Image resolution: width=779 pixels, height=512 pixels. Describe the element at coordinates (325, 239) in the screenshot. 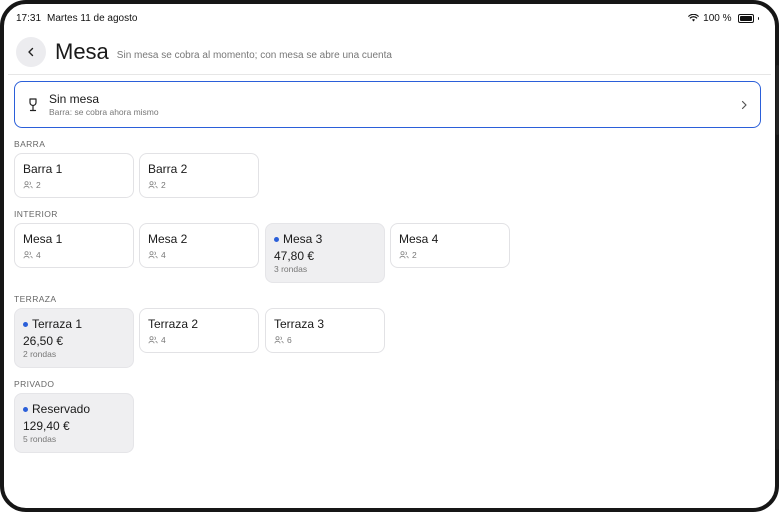

I see `table-name-row: Mesa 3` at that location.